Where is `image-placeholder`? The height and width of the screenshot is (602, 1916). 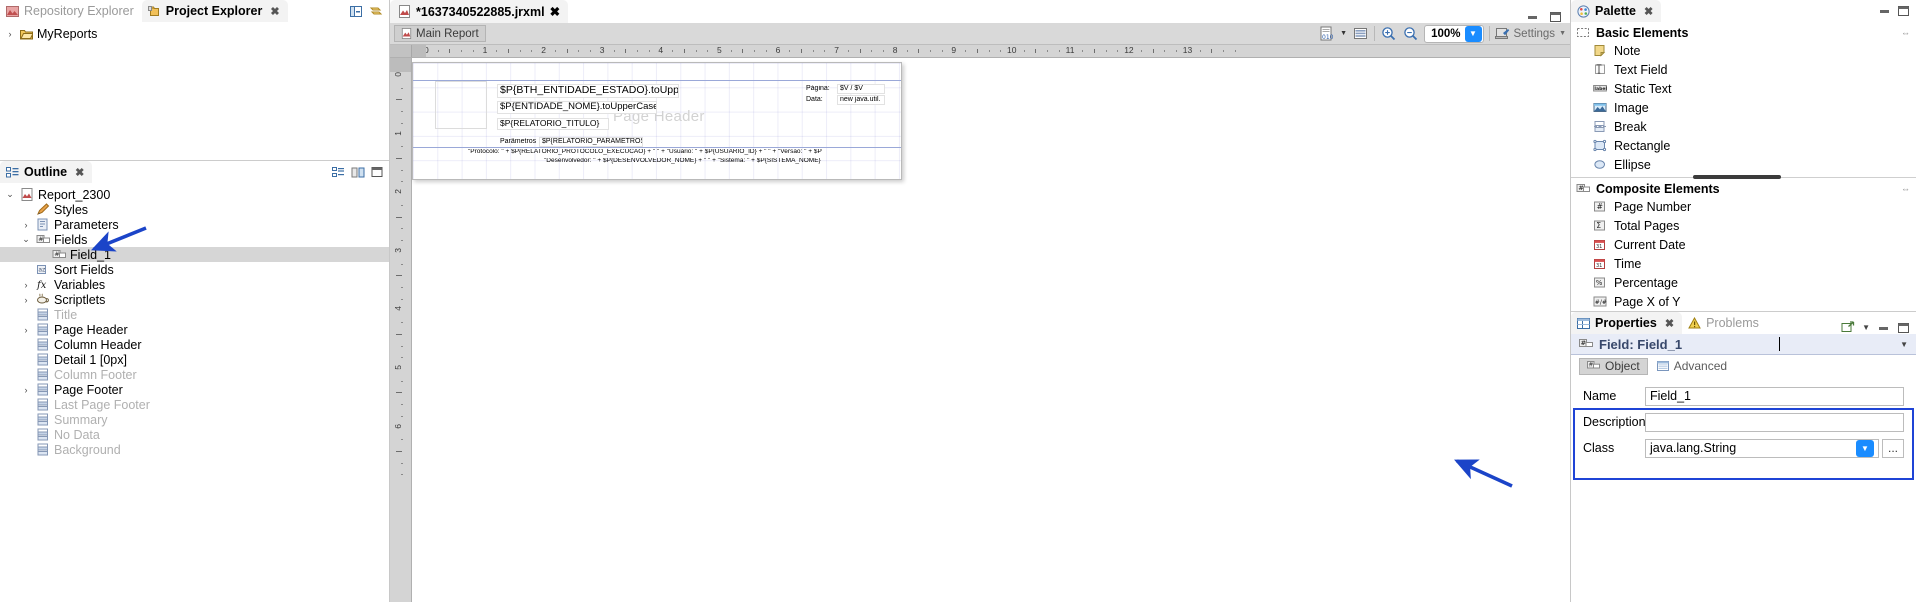 image-placeholder is located at coordinates (461, 105).